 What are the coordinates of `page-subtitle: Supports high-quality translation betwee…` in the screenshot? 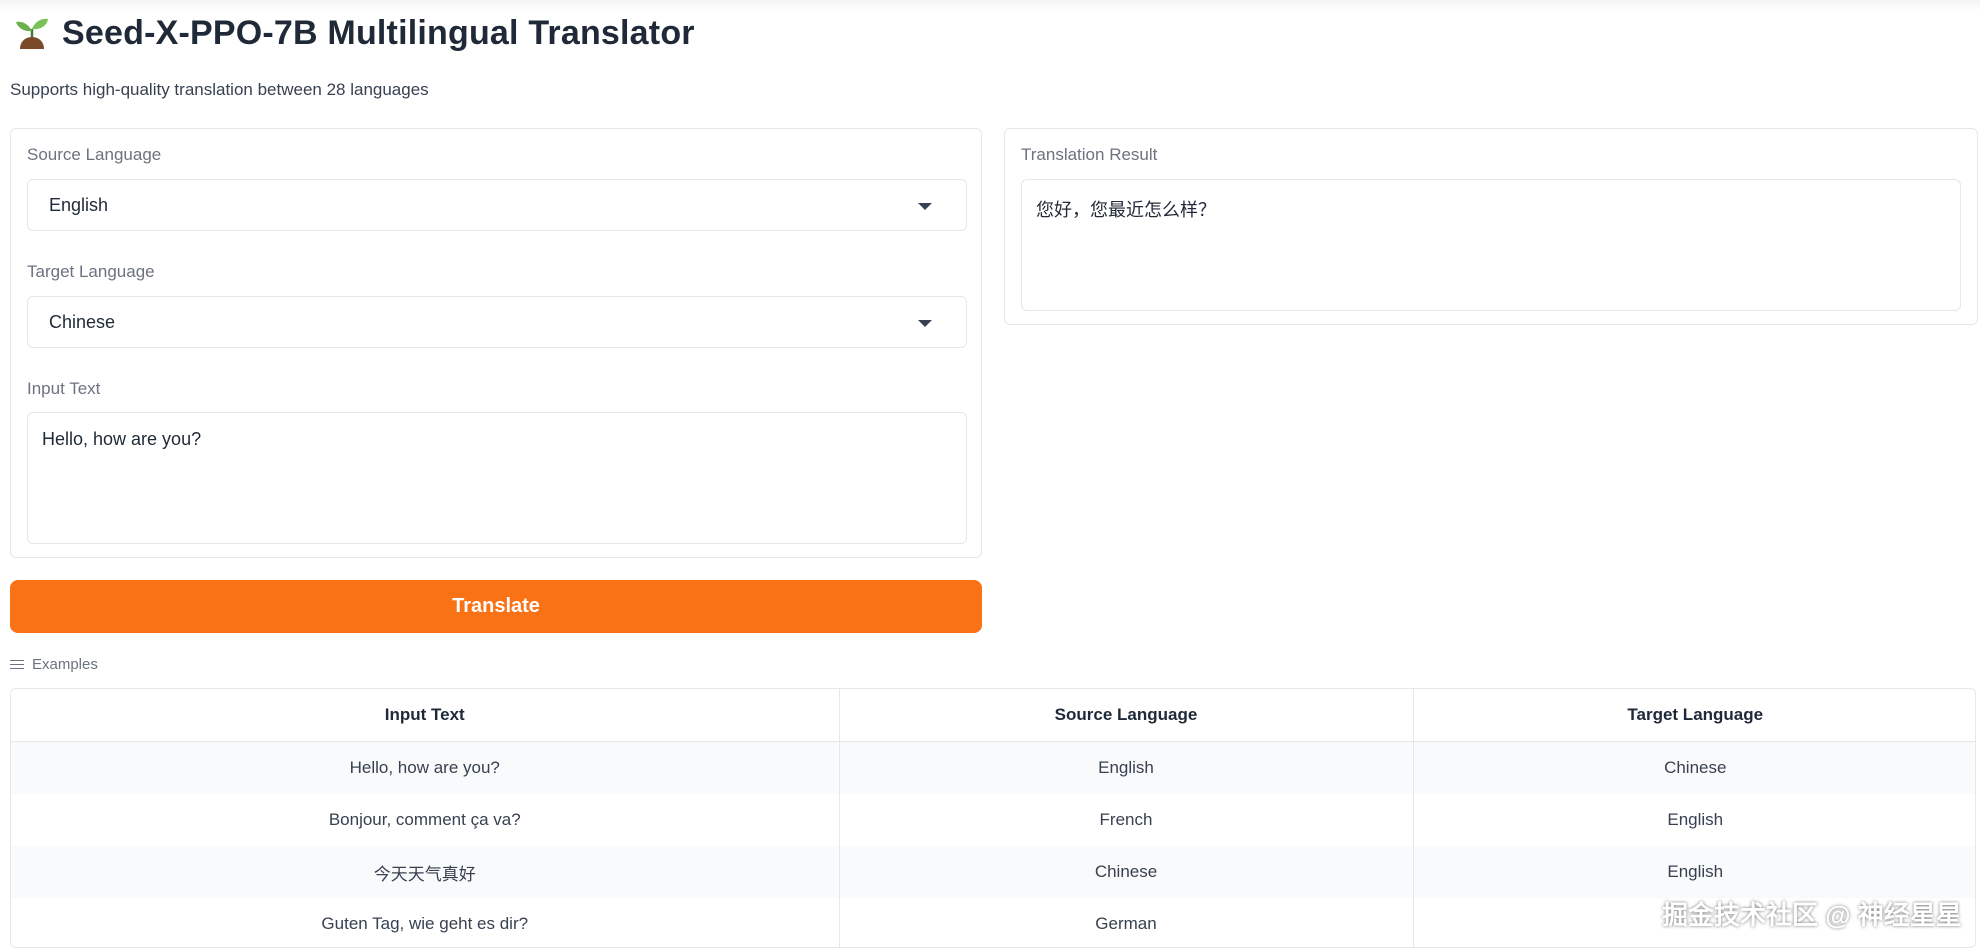 It's located at (219, 89).